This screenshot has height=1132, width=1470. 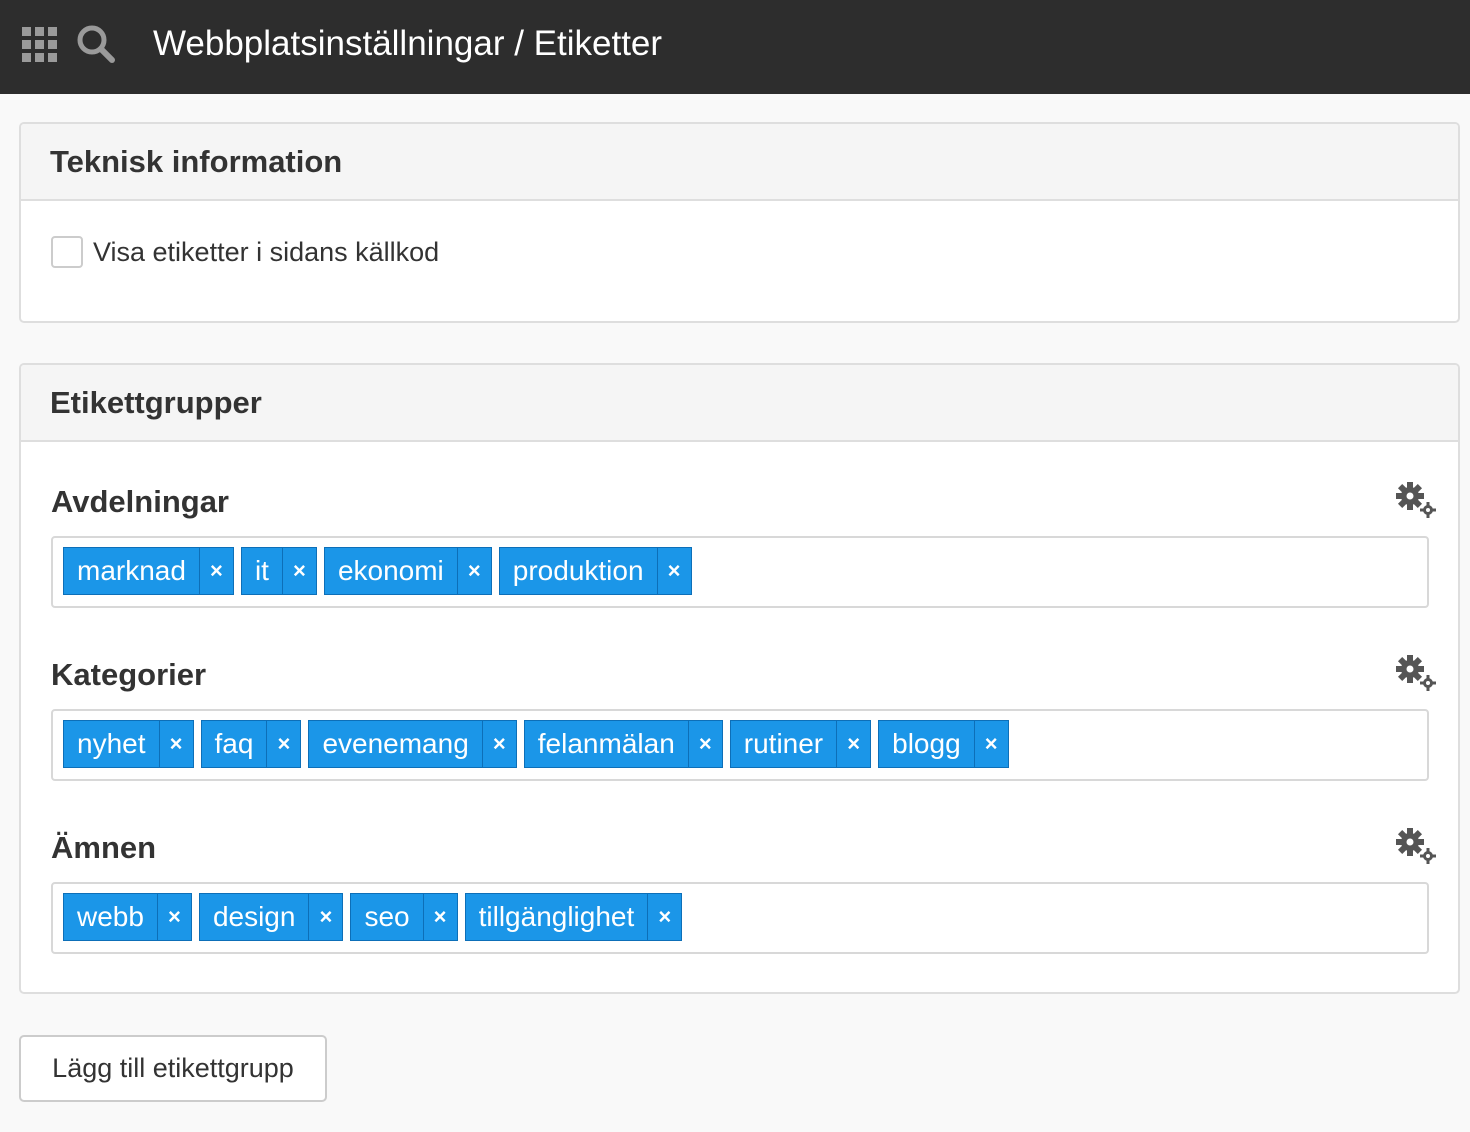 I want to click on tag-group-title: Ämnen, so click(x=104, y=847).